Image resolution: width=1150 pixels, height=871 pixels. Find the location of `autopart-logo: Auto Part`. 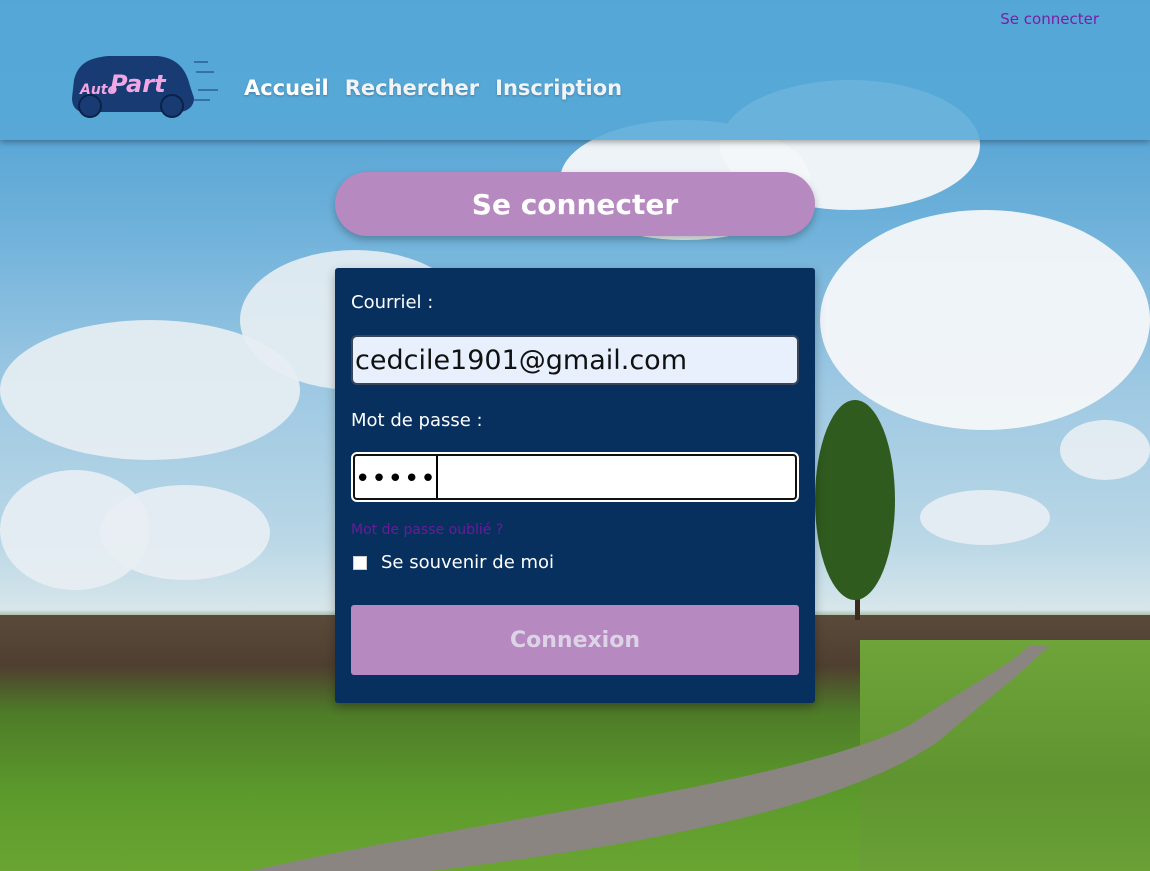

autopart-logo: Auto Part is located at coordinates (144, 86).